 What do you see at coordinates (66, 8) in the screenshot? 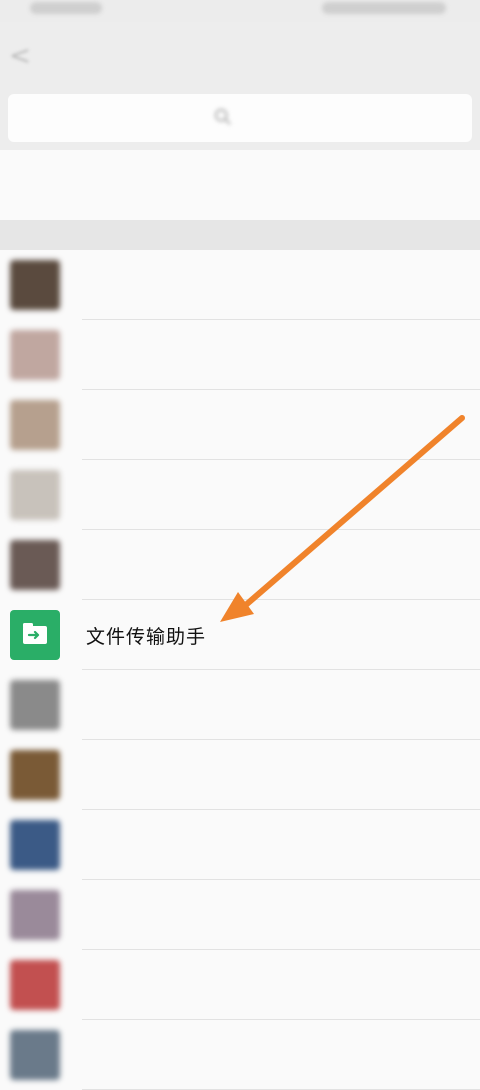
I see `status-bar-time` at bounding box center [66, 8].